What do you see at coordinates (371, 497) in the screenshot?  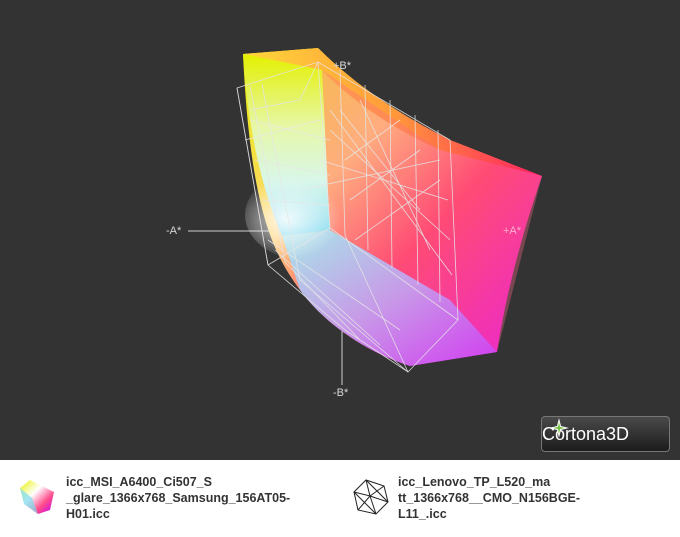 I see `wireframe-gamut-icon` at bounding box center [371, 497].